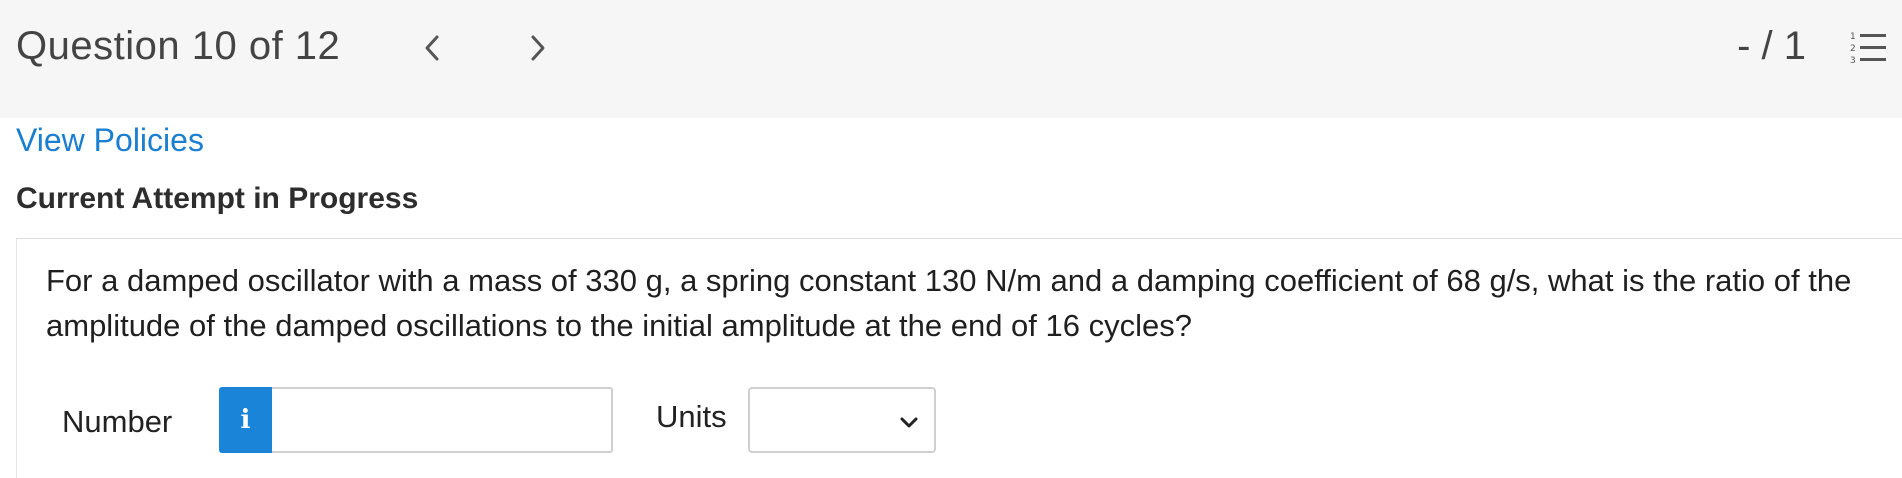  Describe the element at coordinates (1853, 61) in the screenshot. I see `svg-text: 3` at that location.